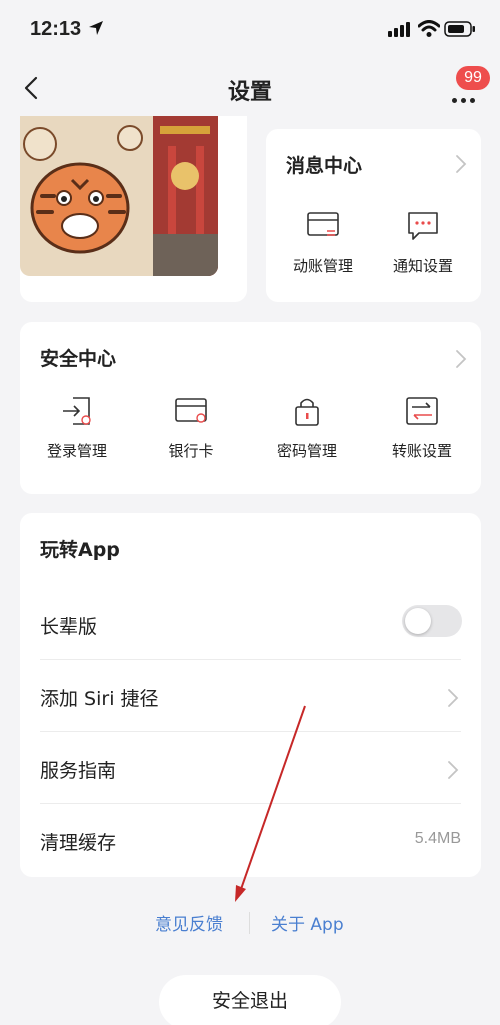 The width and height of the screenshot is (500, 1025). I want to click on service-guide-row: 服务指南, so click(250, 768).